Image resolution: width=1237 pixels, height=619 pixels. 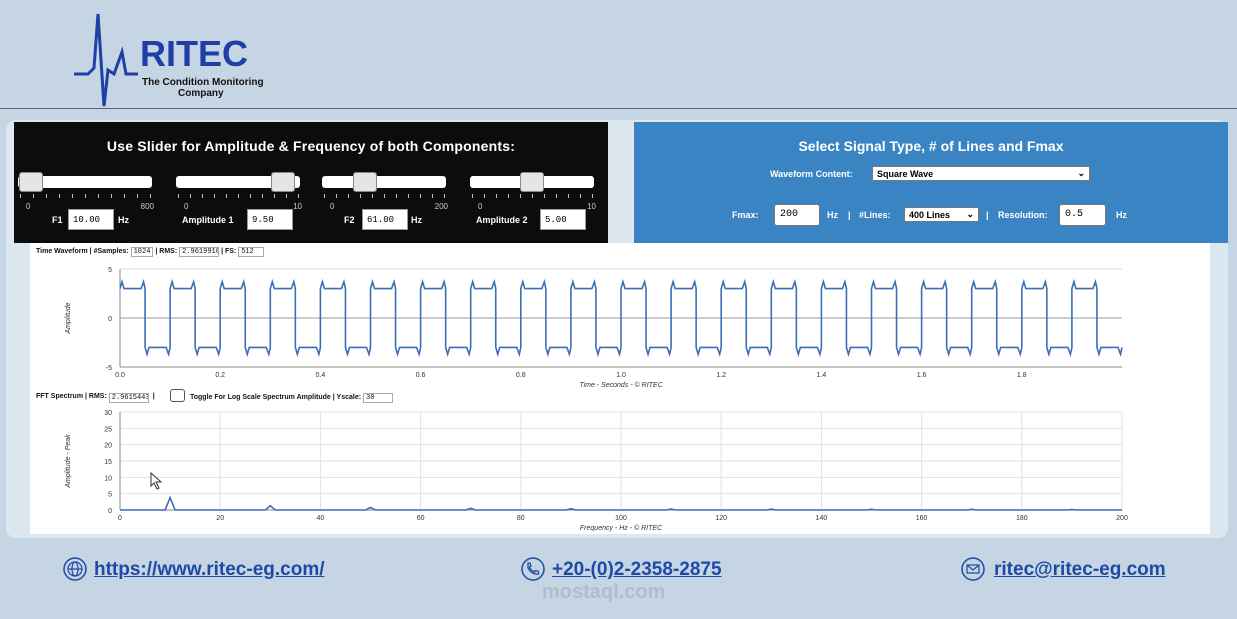 I want to click on x-tick-label: 0.6, so click(x=421, y=375).